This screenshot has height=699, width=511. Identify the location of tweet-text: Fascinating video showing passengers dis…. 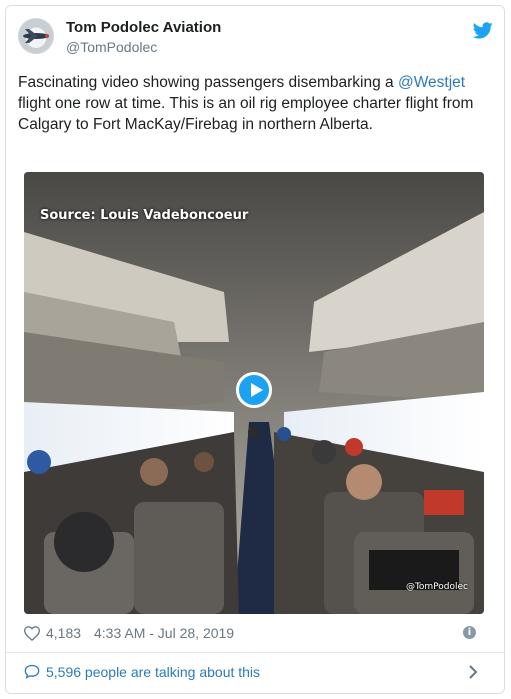
(248, 103).